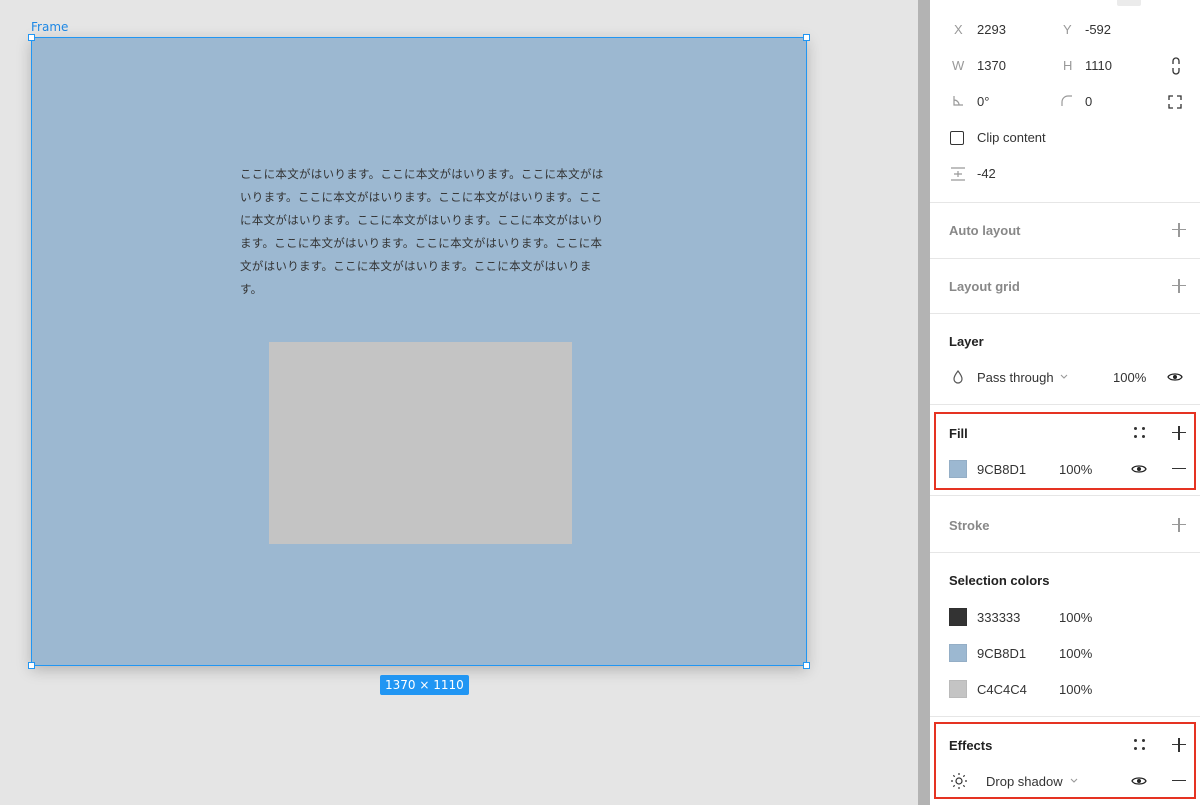  I want to click on chevron-down-icon, so click(1064, 377).